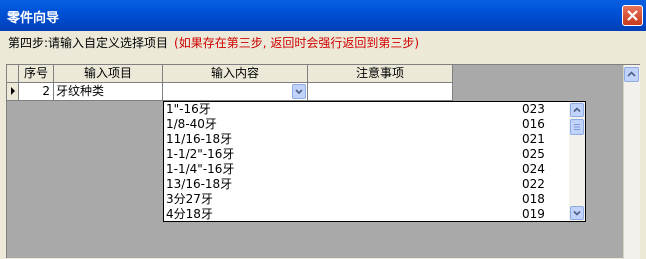  I want to click on combo-dropdown-button, so click(299, 91).